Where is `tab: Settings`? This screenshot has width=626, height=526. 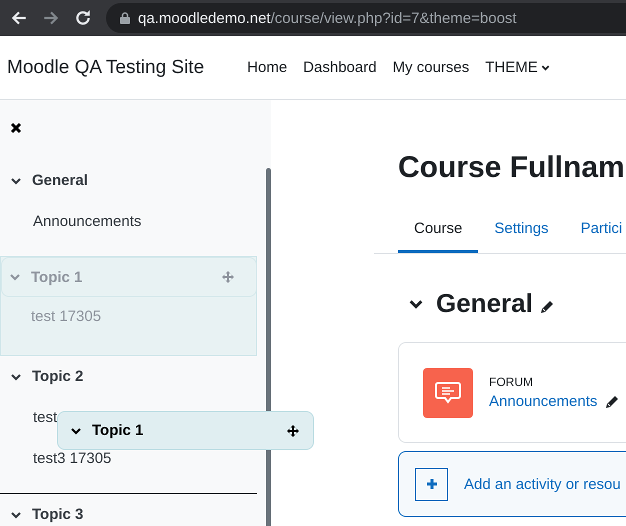
tab: Settings is located at coordinates (521, 230).